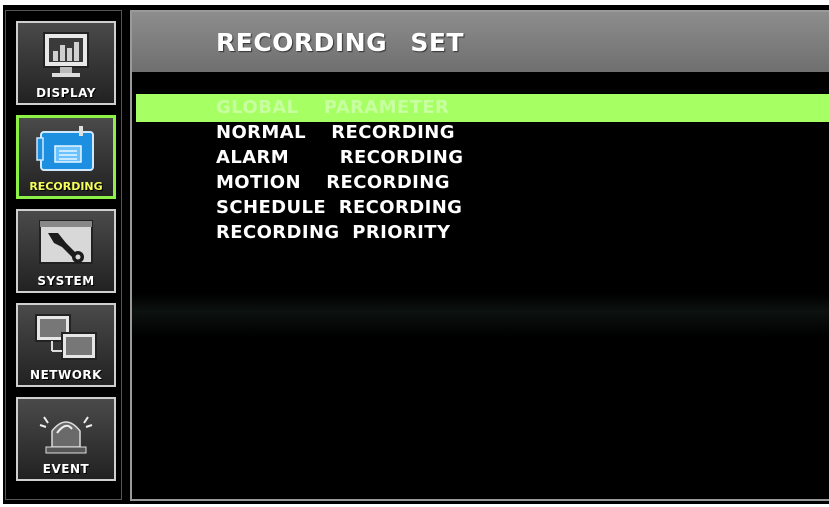 Image resolution: width=829 pixels, height=507 pixels. I want to click on menu-item-recording-priority: RECORDING PRIORITY, so click(482, 233).